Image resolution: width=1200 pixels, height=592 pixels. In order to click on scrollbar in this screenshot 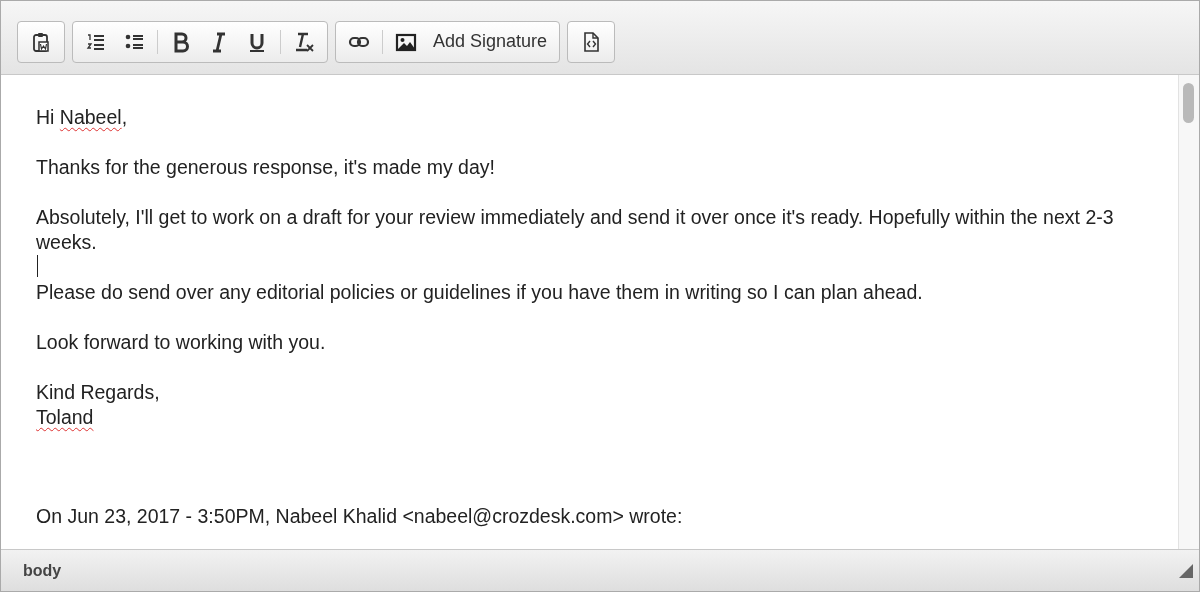, I will do `click(1188, 312)`.